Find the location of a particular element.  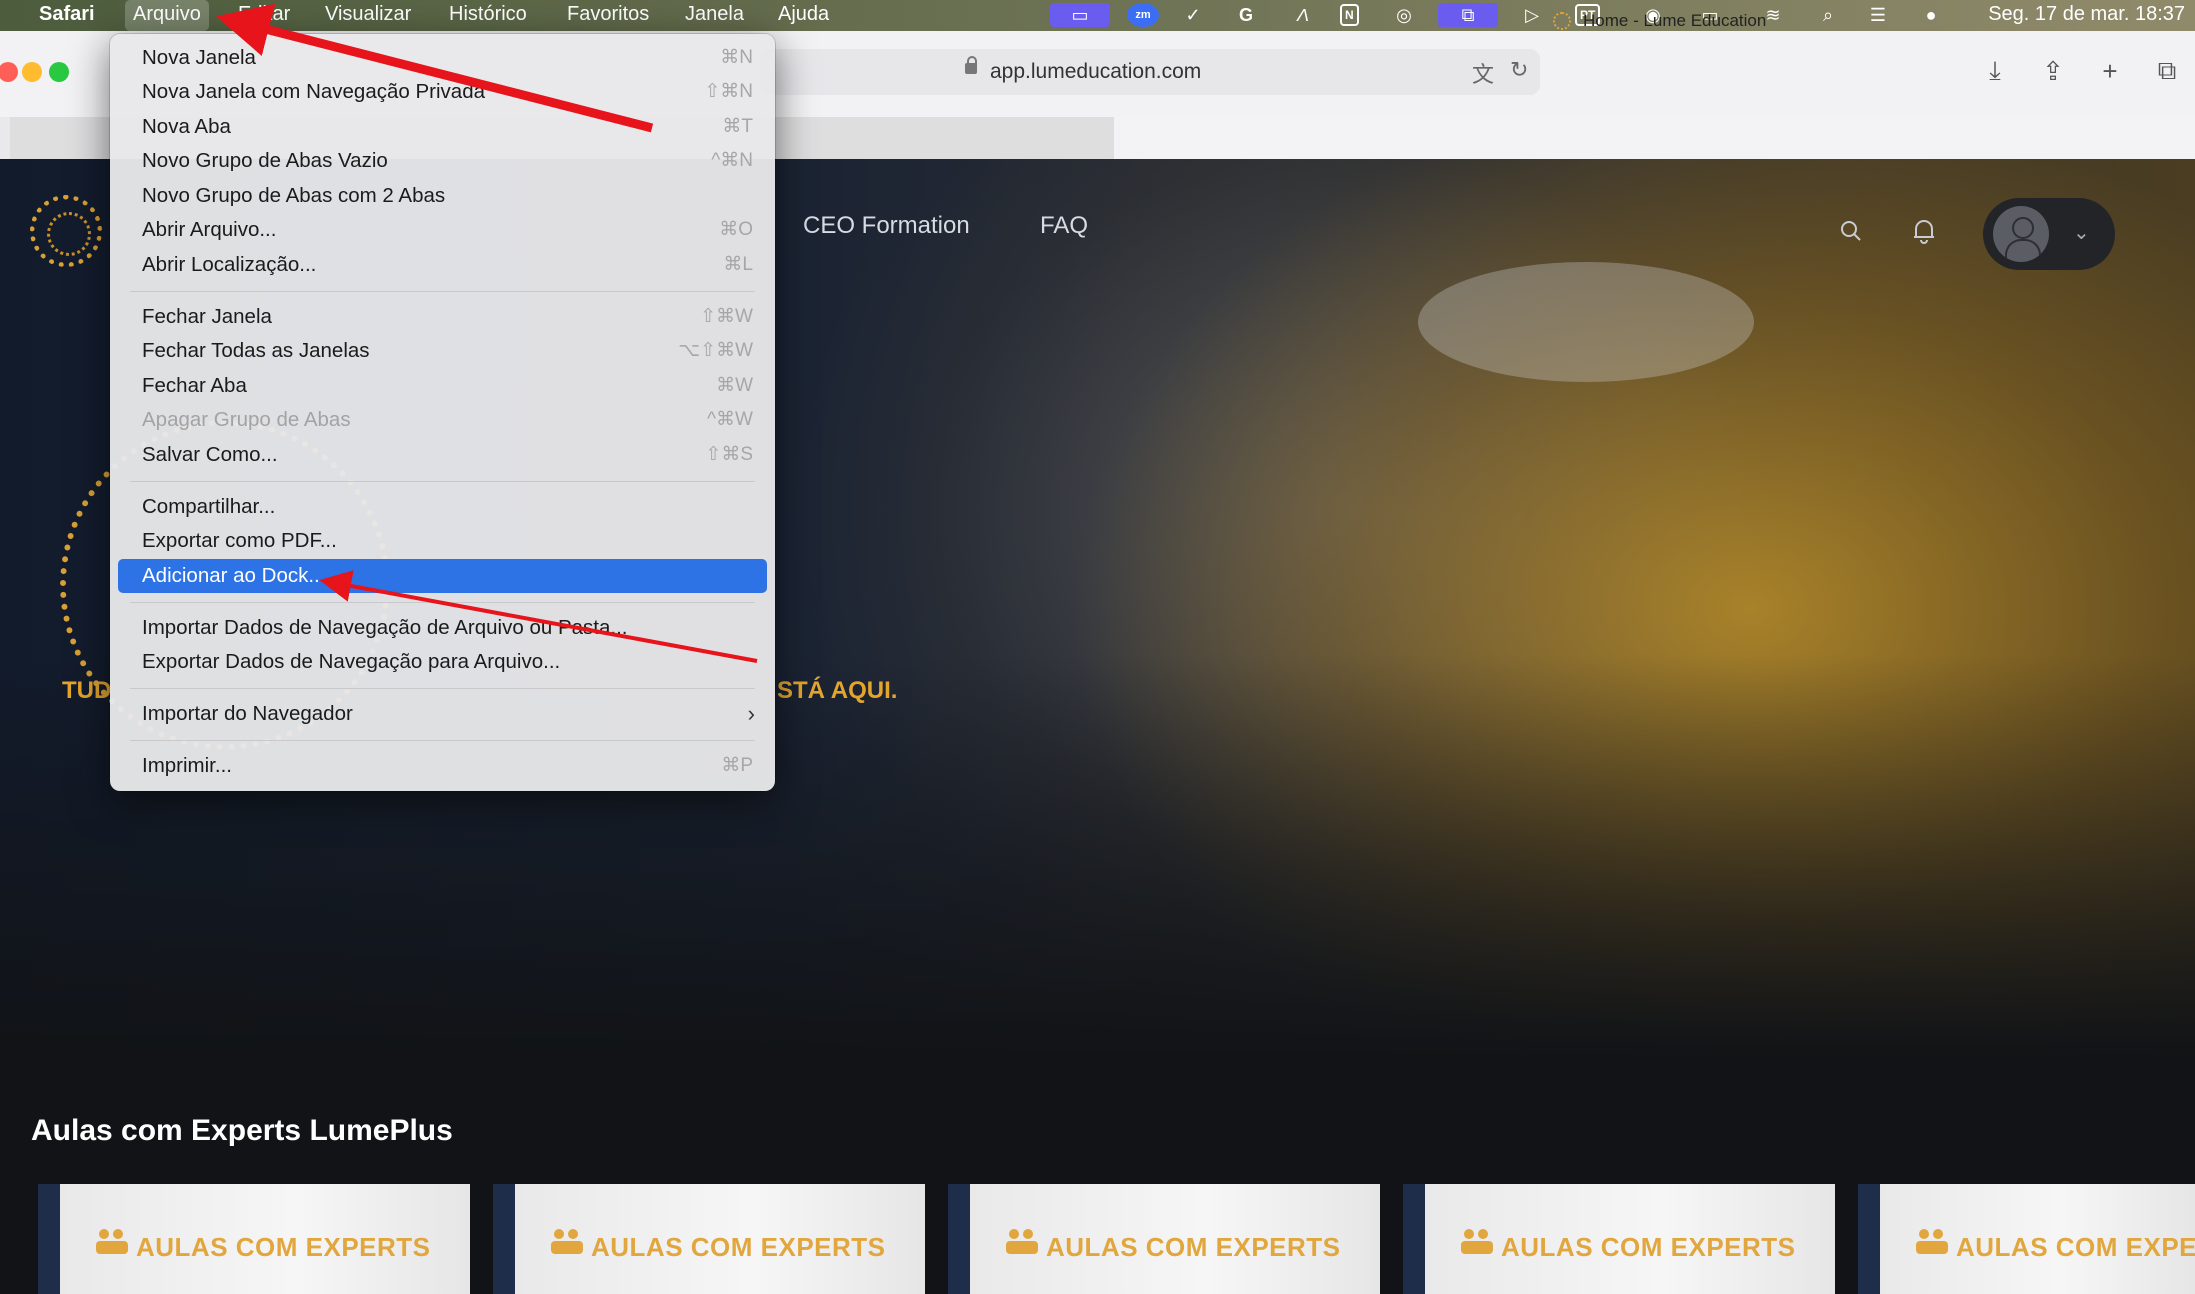

course-card: AULAS COM EXPE is located at coordinates (2026, 1239).